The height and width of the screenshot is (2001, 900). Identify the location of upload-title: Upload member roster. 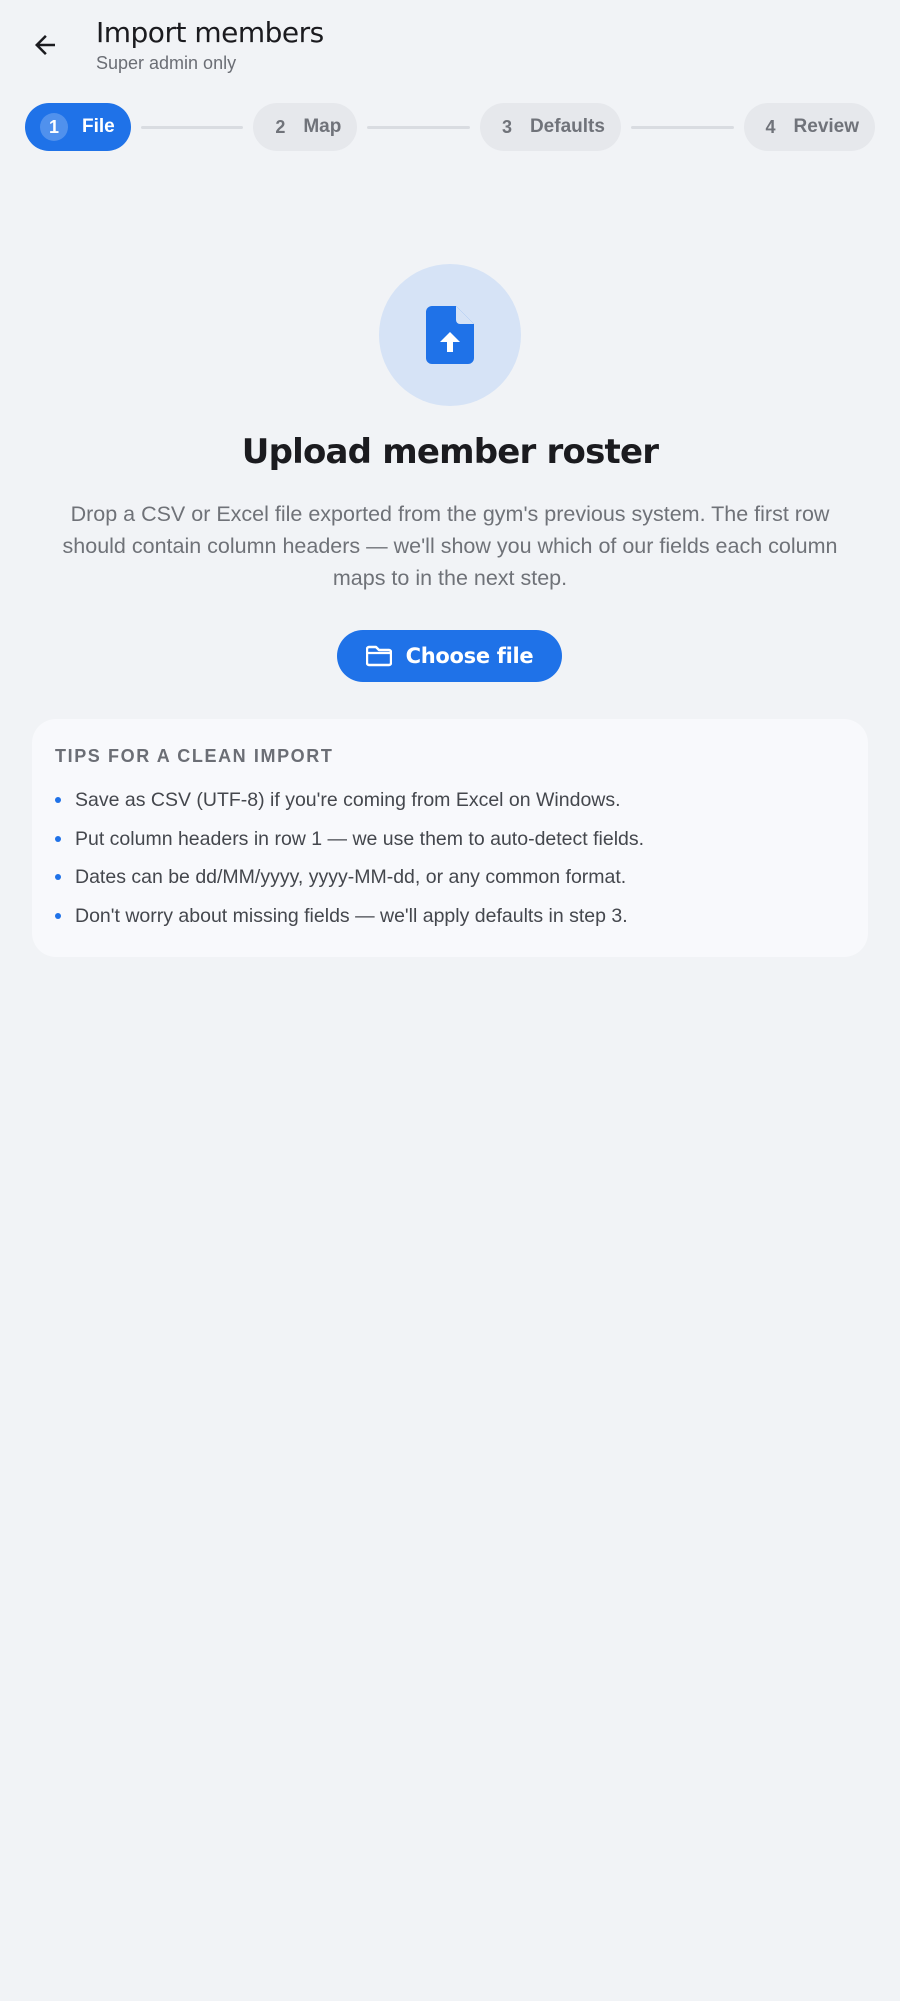
(450, 452).